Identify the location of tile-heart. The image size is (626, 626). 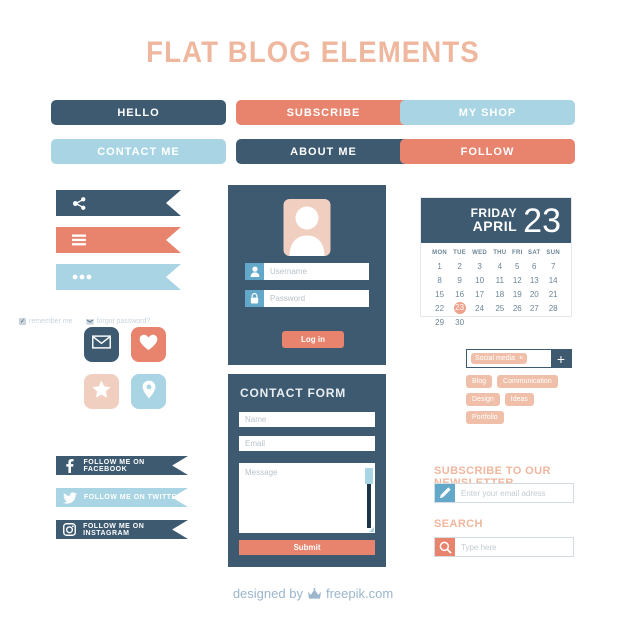
(148, 344).